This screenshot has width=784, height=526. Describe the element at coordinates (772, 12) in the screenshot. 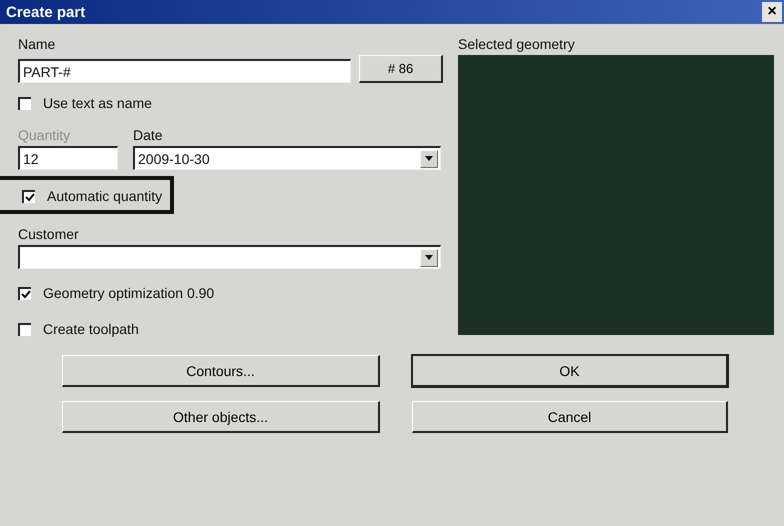

I see `close-button: ×` at that location.